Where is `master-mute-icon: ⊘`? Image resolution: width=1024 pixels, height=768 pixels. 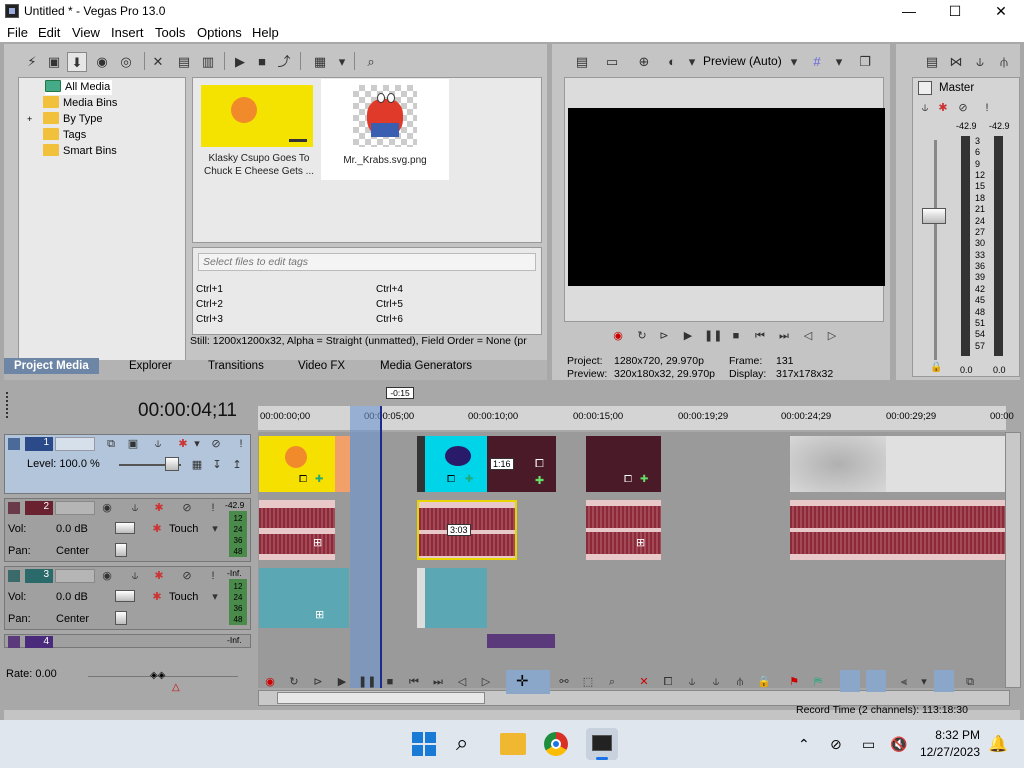 master-mute-icon: ⊘ is located at coordinates (963, 108).